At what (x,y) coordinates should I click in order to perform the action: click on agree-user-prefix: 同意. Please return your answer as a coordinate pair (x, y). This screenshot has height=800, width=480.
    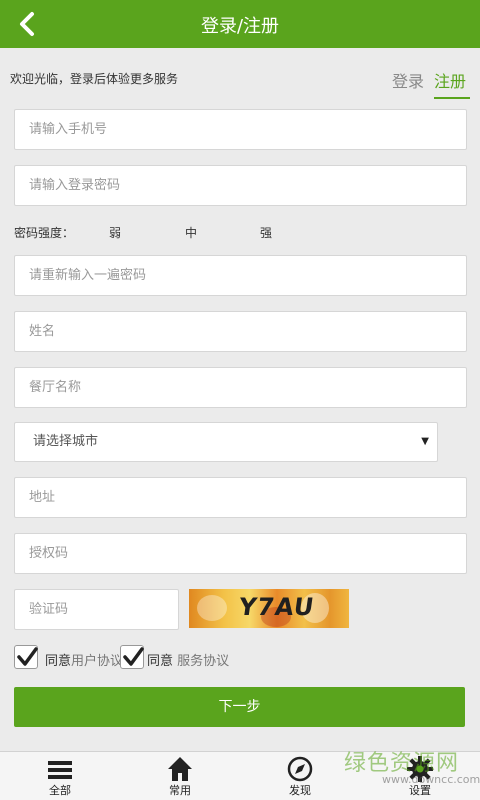
    Looking at the image, I should click on (58, 661).